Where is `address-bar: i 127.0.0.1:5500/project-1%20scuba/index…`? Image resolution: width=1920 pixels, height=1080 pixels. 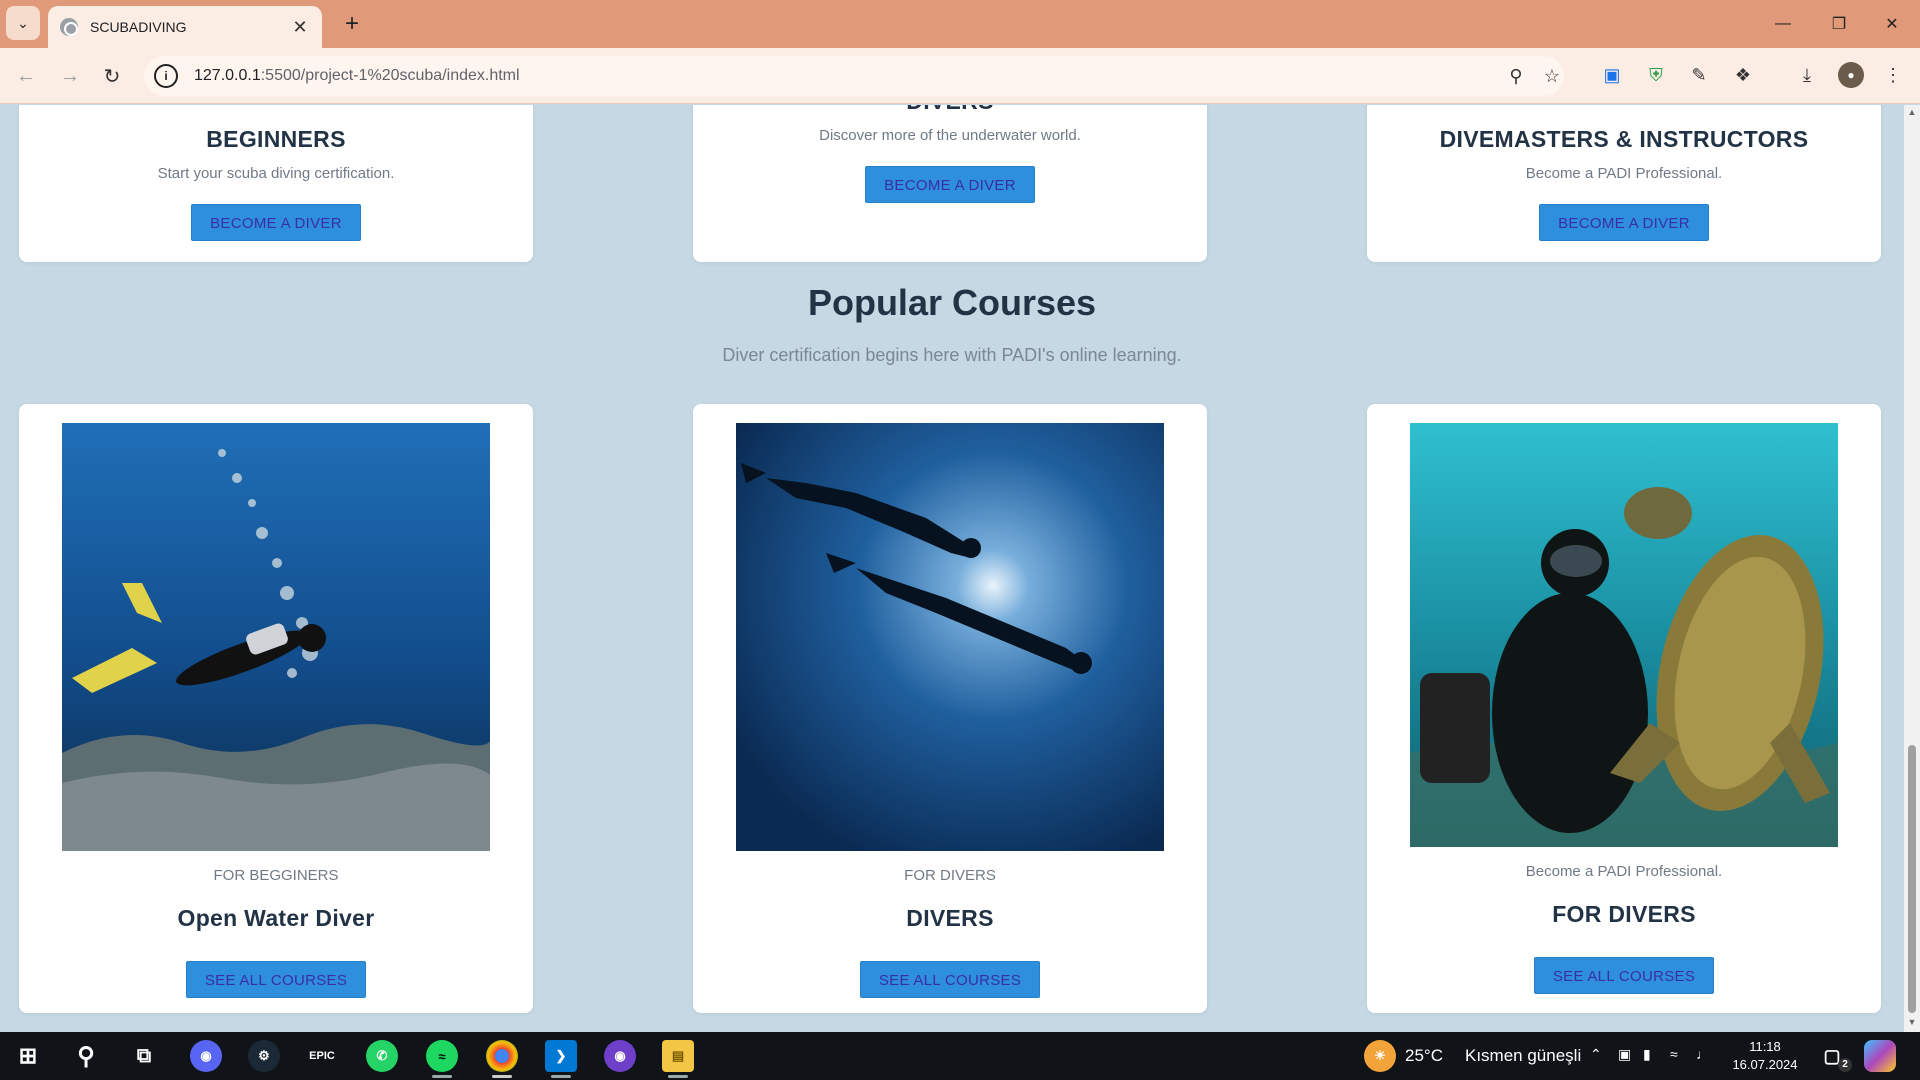 address-bar: i 127.0.0.1:5500/project-1%20scuba/index… is located at coordinates (854, 76).